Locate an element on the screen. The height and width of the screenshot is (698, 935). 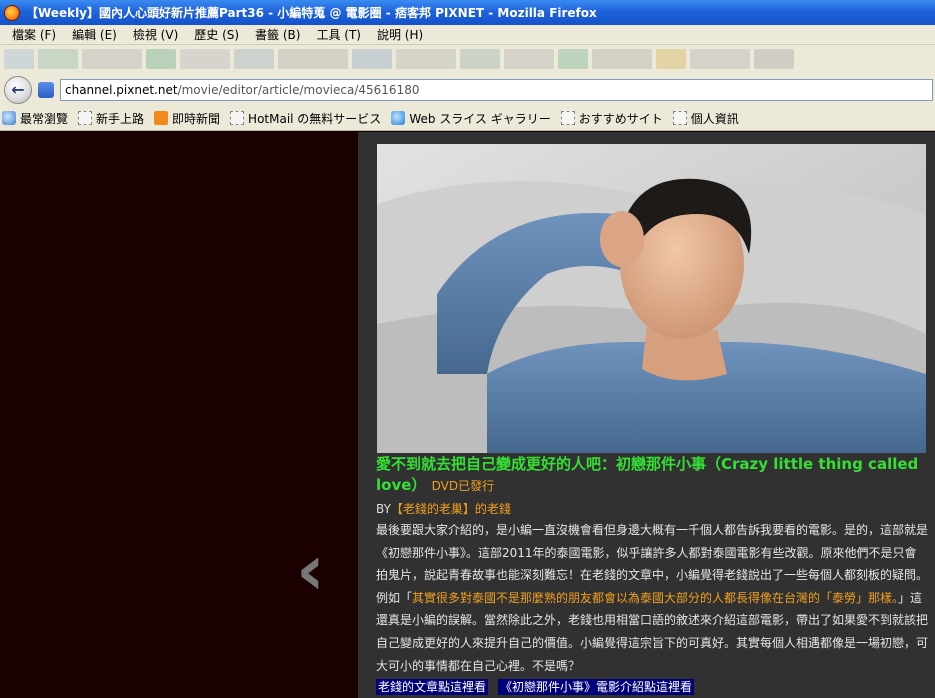
movie-intro-link: 《初戀那件小事》電影介紹點這裡看 is located at coordinates (596, 687).